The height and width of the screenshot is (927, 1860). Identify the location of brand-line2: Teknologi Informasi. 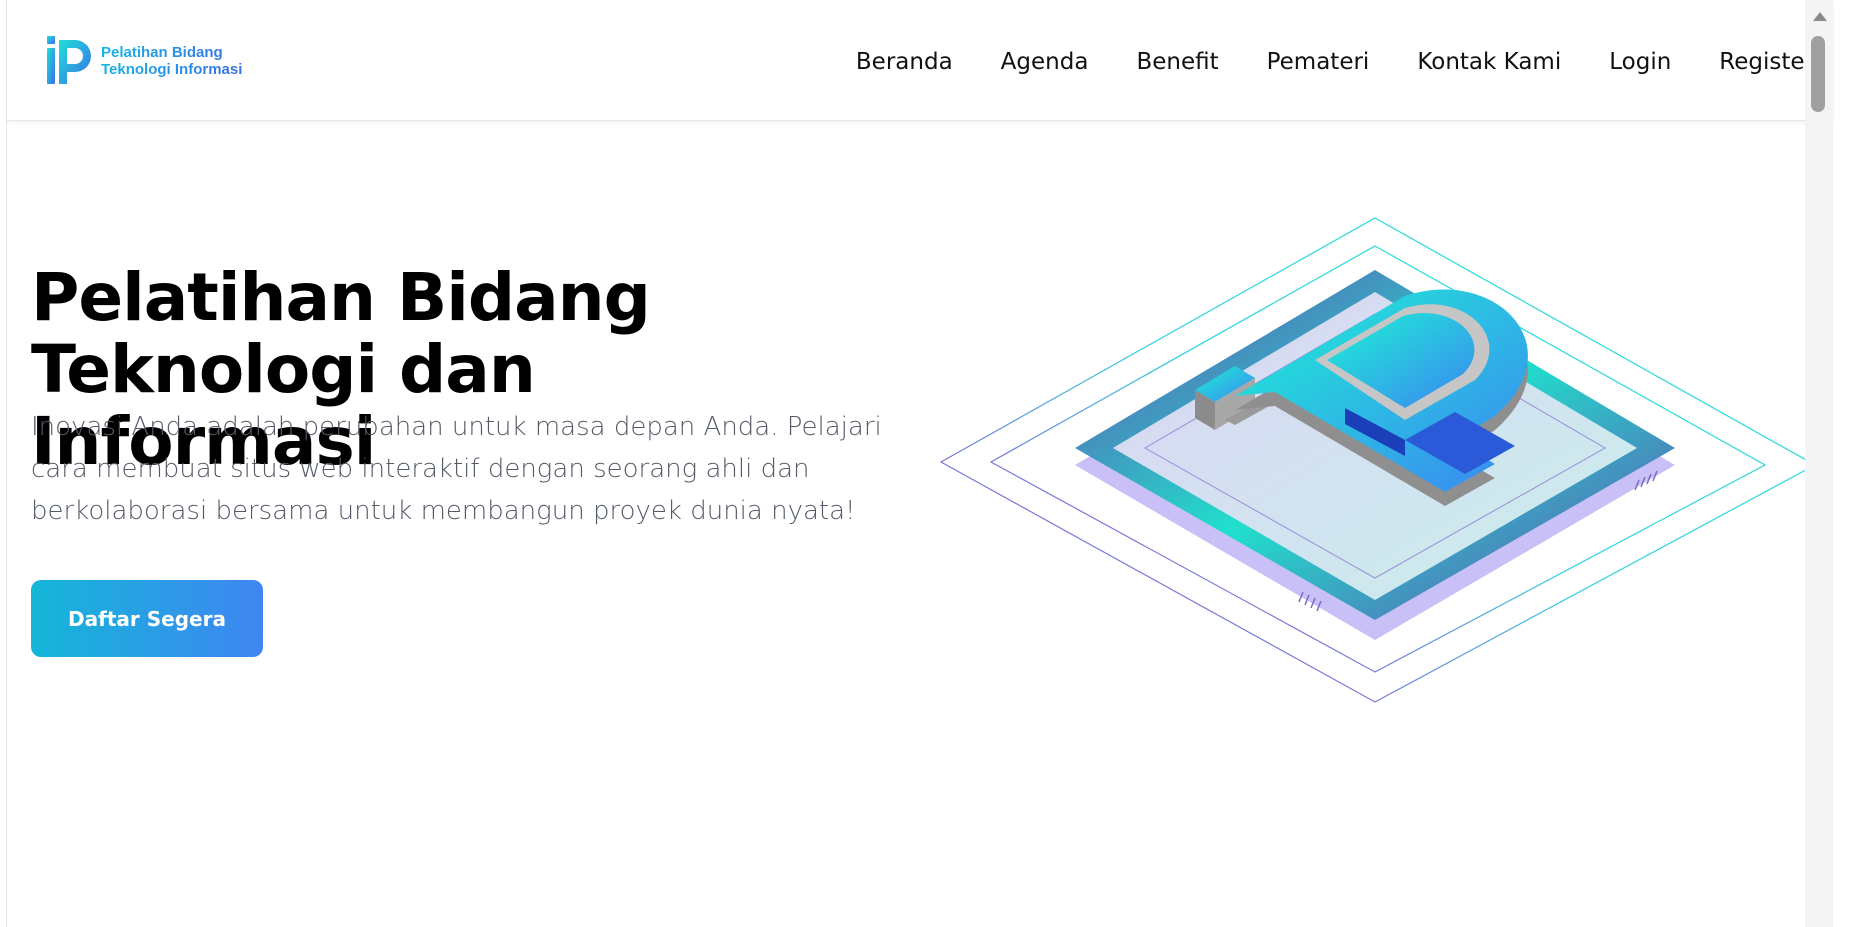
(172, 69).